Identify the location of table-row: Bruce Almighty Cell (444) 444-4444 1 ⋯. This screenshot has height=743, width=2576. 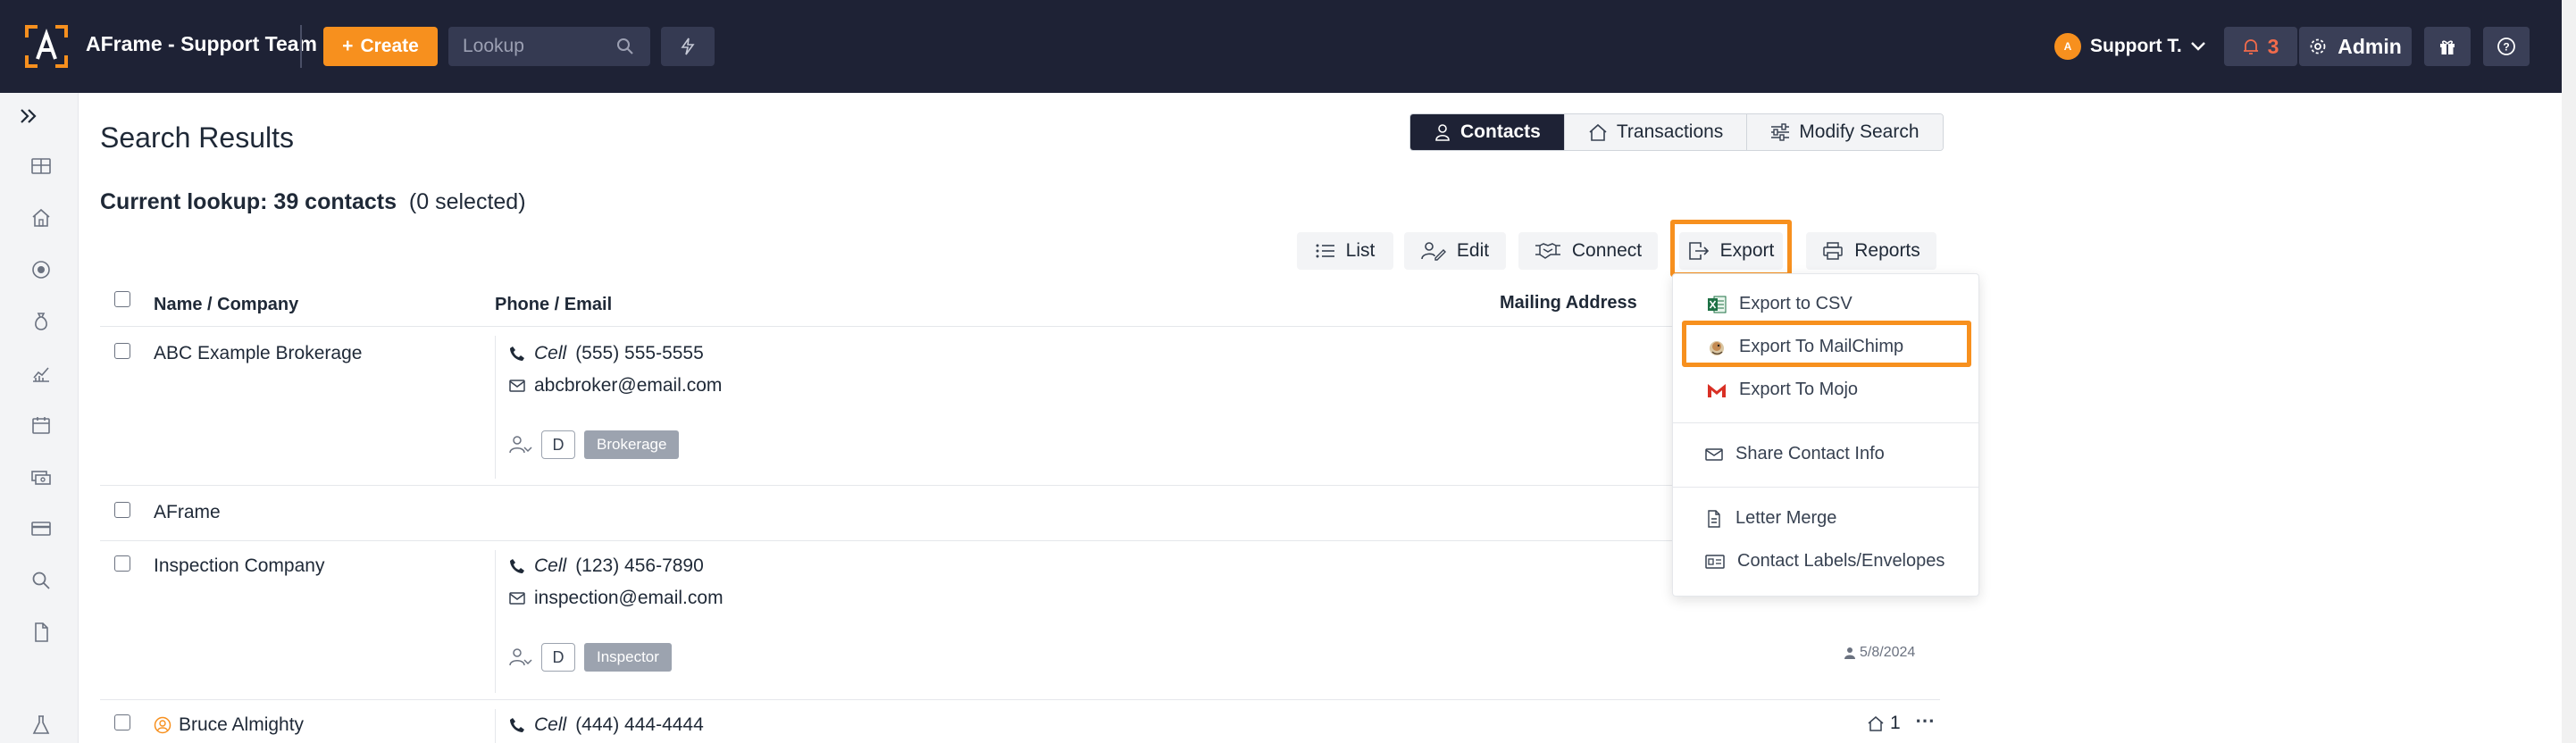
(1020, 721).